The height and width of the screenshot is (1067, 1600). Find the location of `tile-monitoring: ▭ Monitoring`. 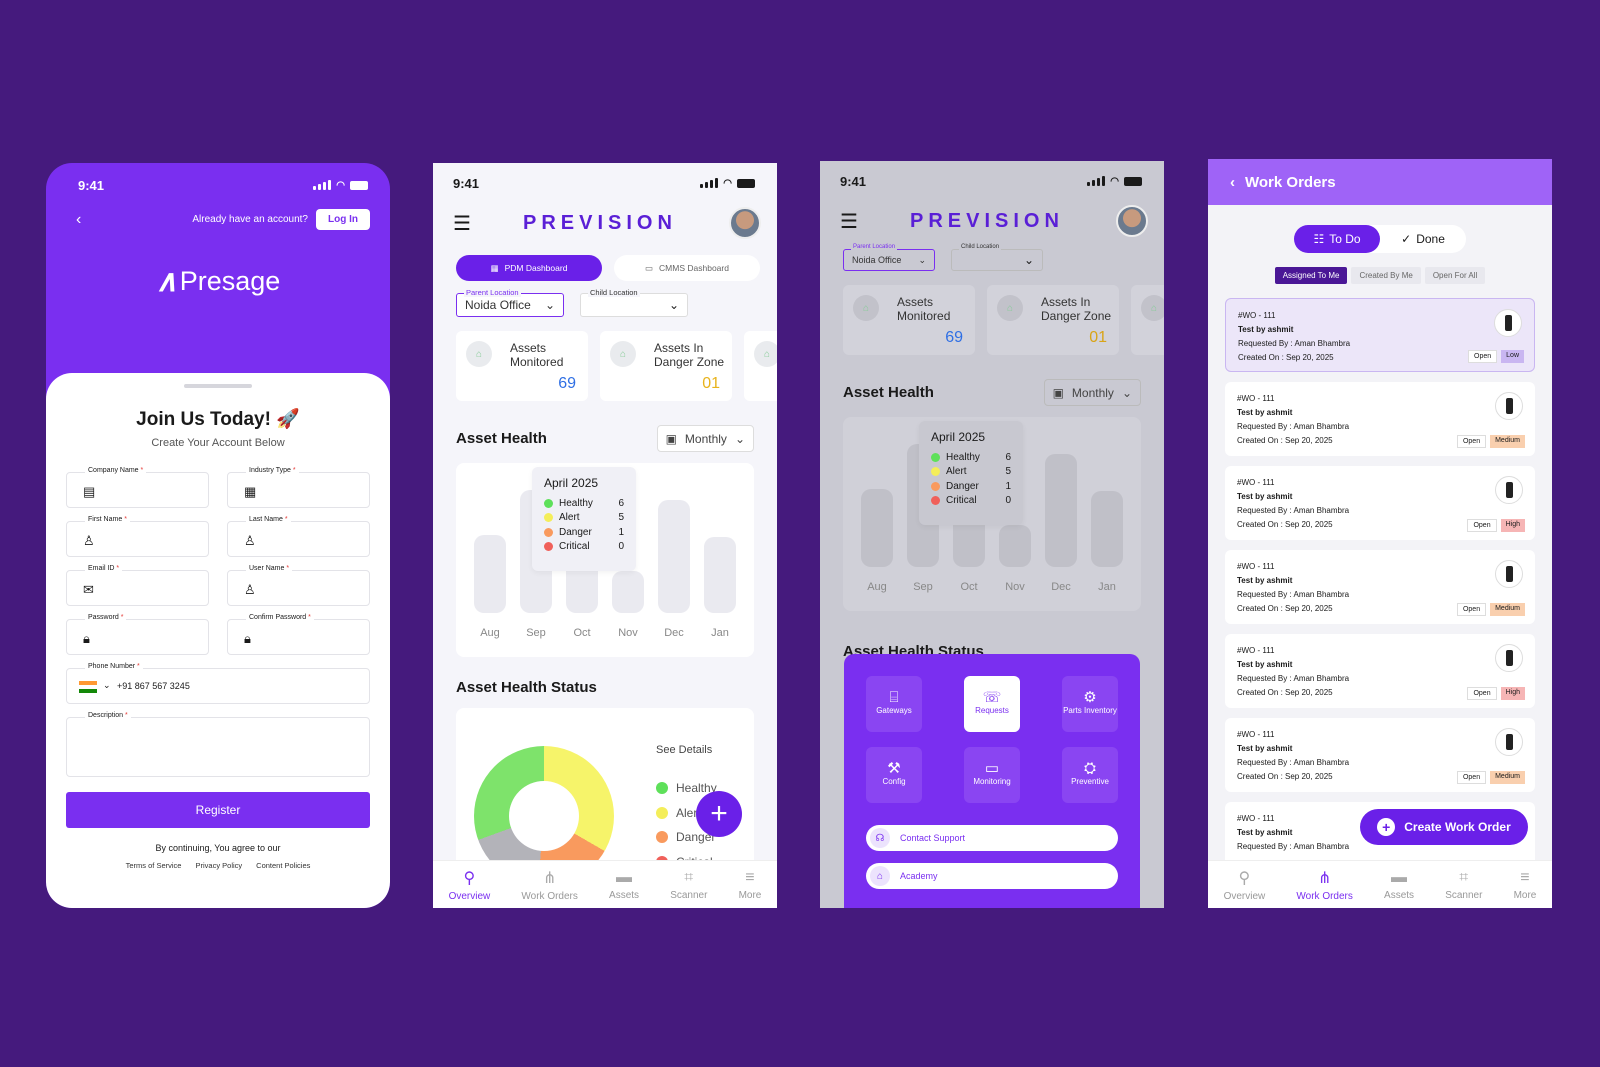

tile-monitoring: ▭ Monitoring is located at coordinates (992, 775).